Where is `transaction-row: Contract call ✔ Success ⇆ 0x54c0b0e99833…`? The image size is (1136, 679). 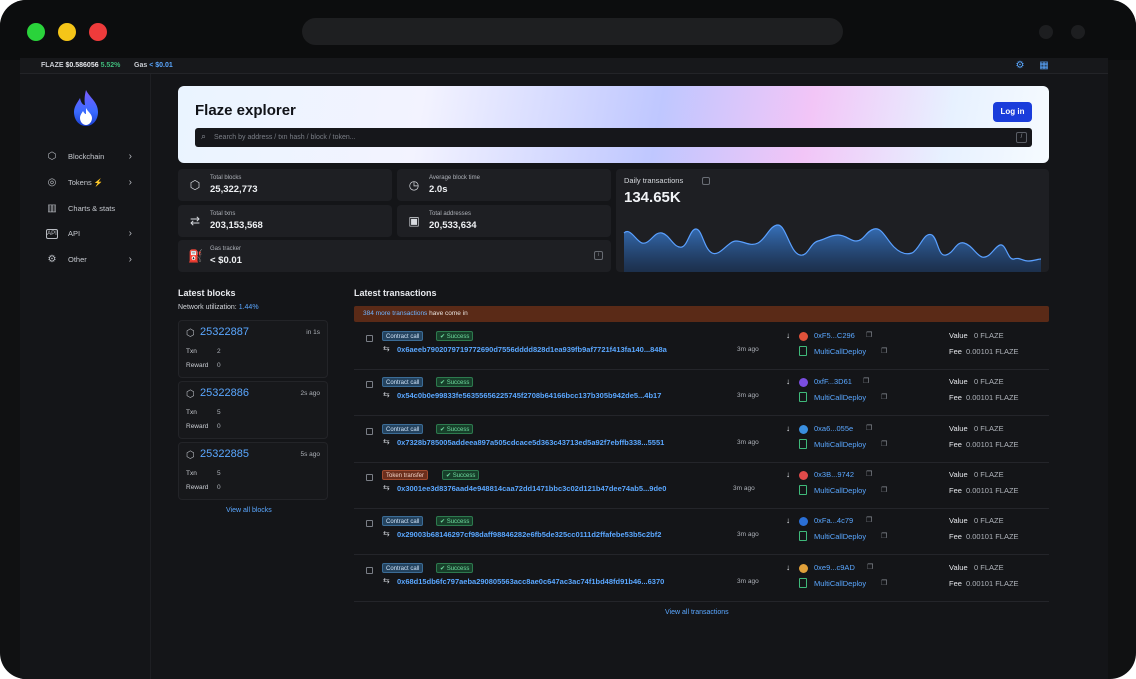 transaction-row: Contract call ✔ Success ⇆ 0x54c0b0e99833… is located at coordinates (701, 393).